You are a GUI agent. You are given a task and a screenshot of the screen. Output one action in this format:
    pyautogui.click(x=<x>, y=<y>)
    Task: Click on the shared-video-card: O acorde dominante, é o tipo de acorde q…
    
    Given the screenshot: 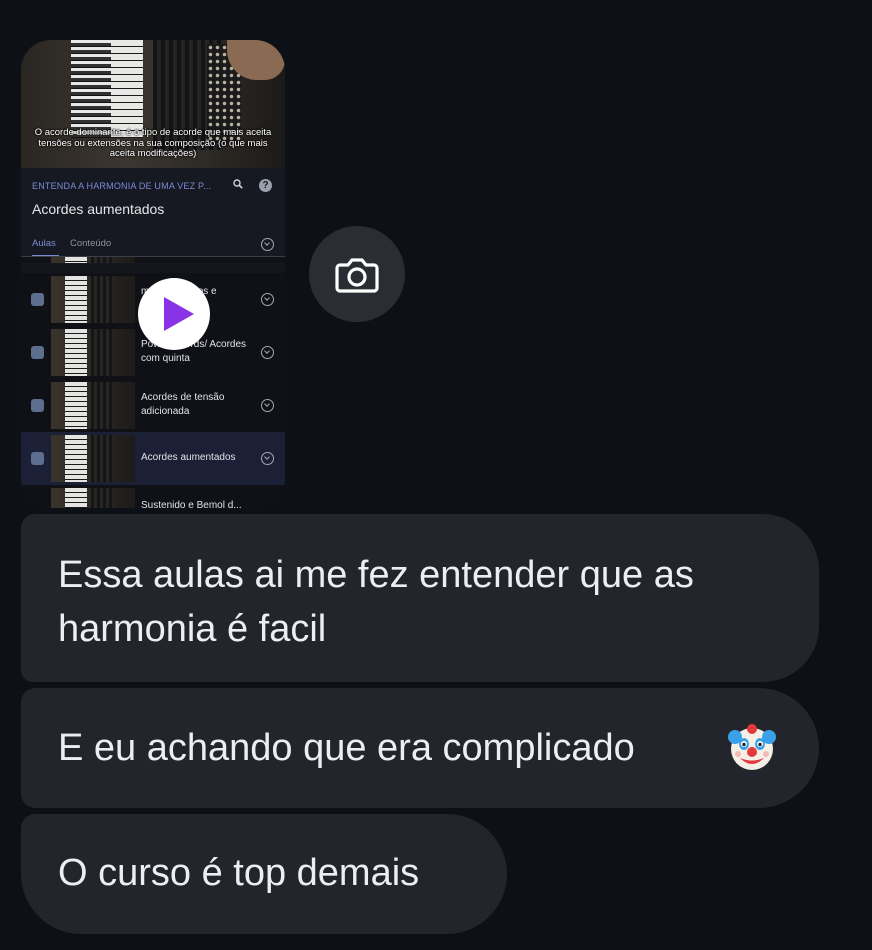 What is the action you would take?
    pyautogui.click(x=153, y=274)
    